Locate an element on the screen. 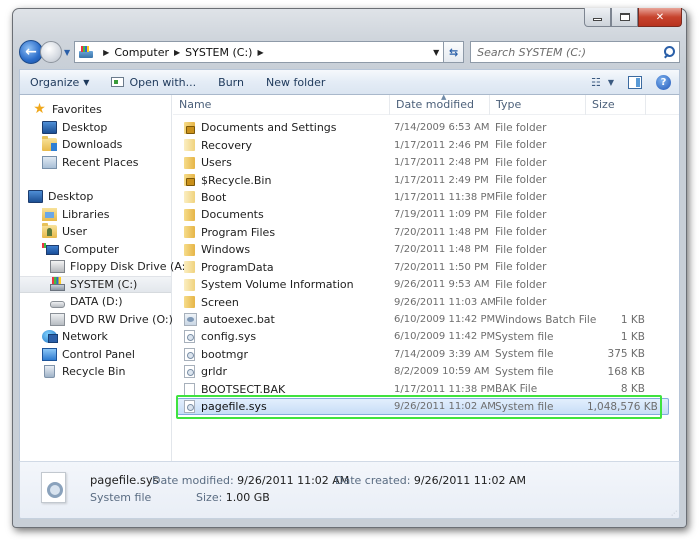 This screenshot has width=700, height=540. file-name-cell: BOOTSECT.BAK is located at coordinates (284, 389).